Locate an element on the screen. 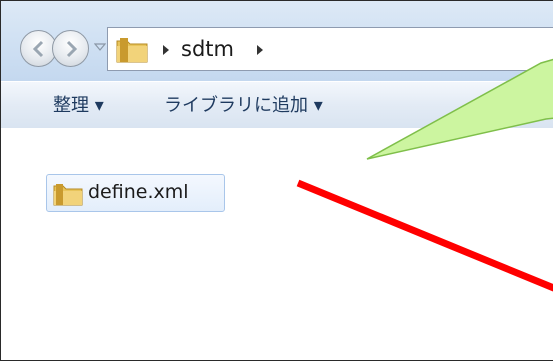  arrow-right-icon is located at coordinates (72, 49).